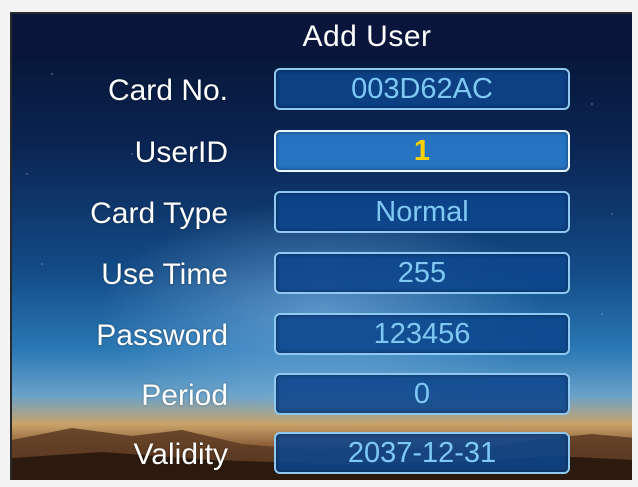 Image resolution: width=638 pixels, height=487 pixels. Describe the element at coordinates (159, 213) in the screenshot. I see `card-type-label: Card Type` at that location.